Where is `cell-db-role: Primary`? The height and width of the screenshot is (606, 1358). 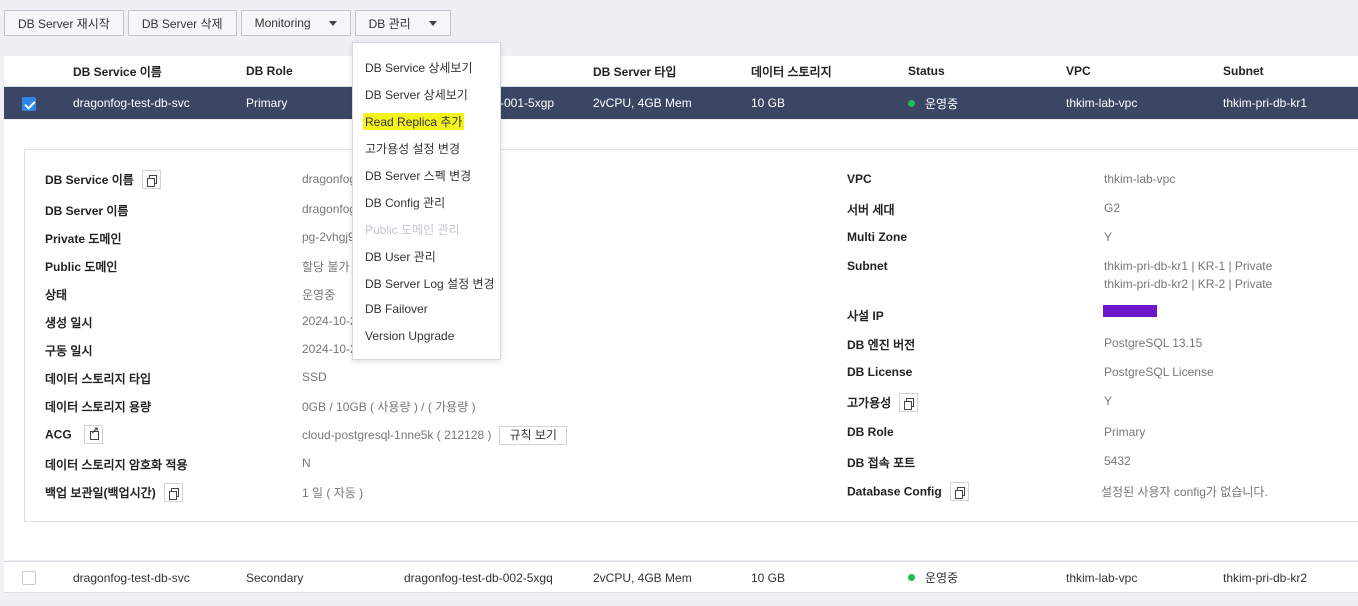 cell-db-role: Primary is located at coordinates (267, 103).